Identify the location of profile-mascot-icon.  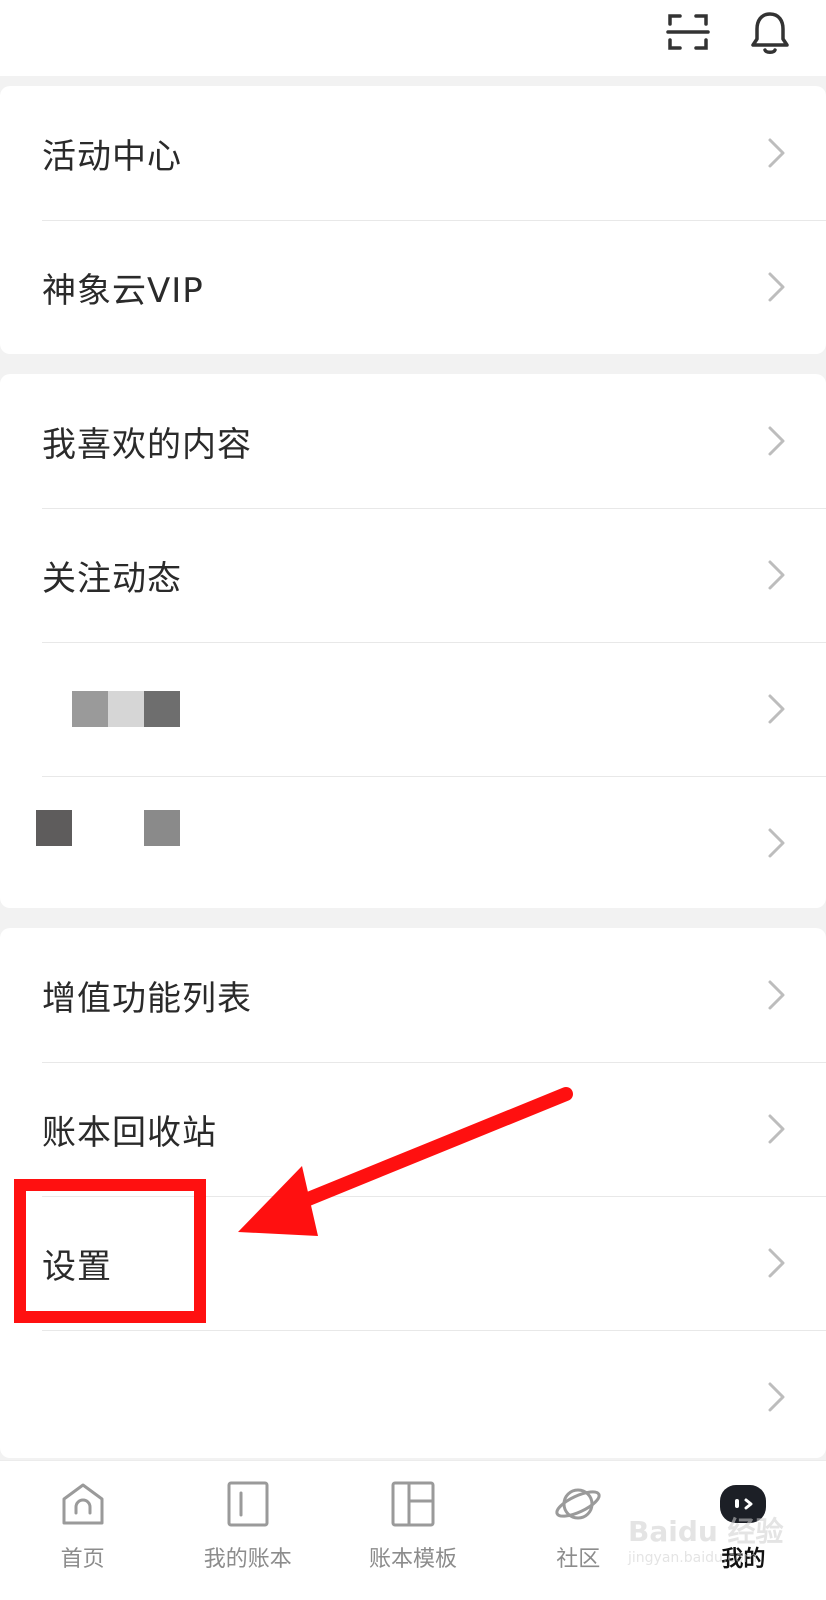
(743, 1504).